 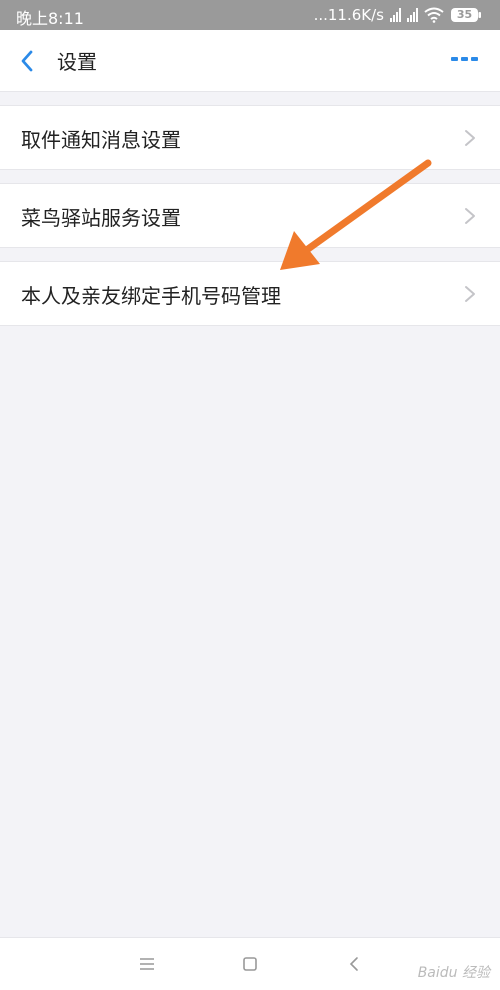 I want to click on battery-icon: 35, so click(x=466, y=15).